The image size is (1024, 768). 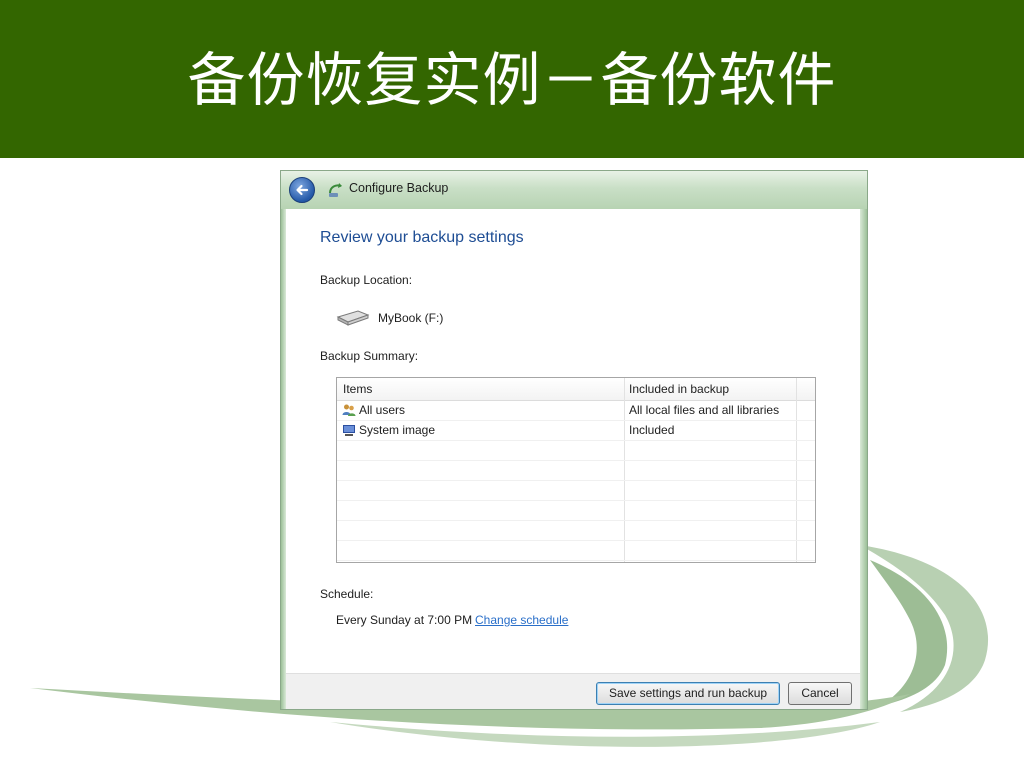 What do you see at coordinates (574, 190) in the screenshot?
I see `window-titlebar: Configure Backup` at bounding box center [574, 190].